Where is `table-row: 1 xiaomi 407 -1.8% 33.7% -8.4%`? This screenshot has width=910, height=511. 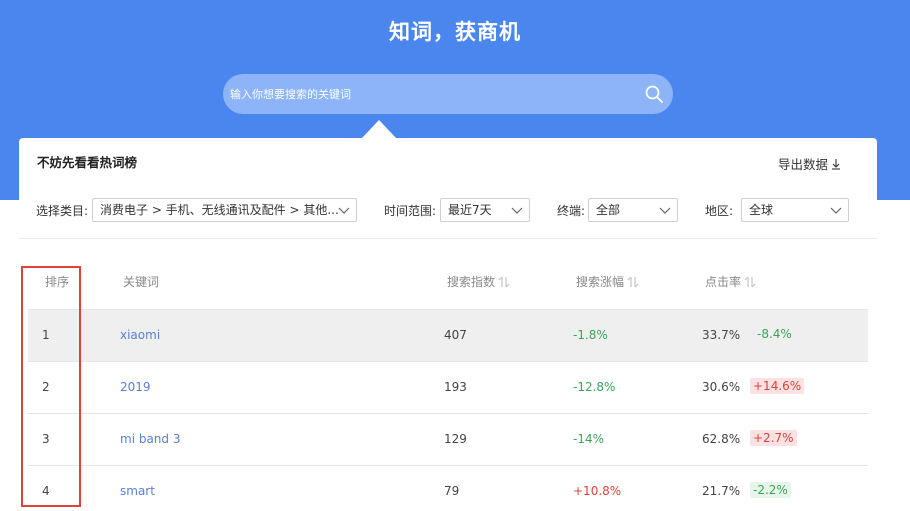 table-row: 1 xiaomi 407 -1.8% 33.7% -8.4% is located at coordinates (448, 335).